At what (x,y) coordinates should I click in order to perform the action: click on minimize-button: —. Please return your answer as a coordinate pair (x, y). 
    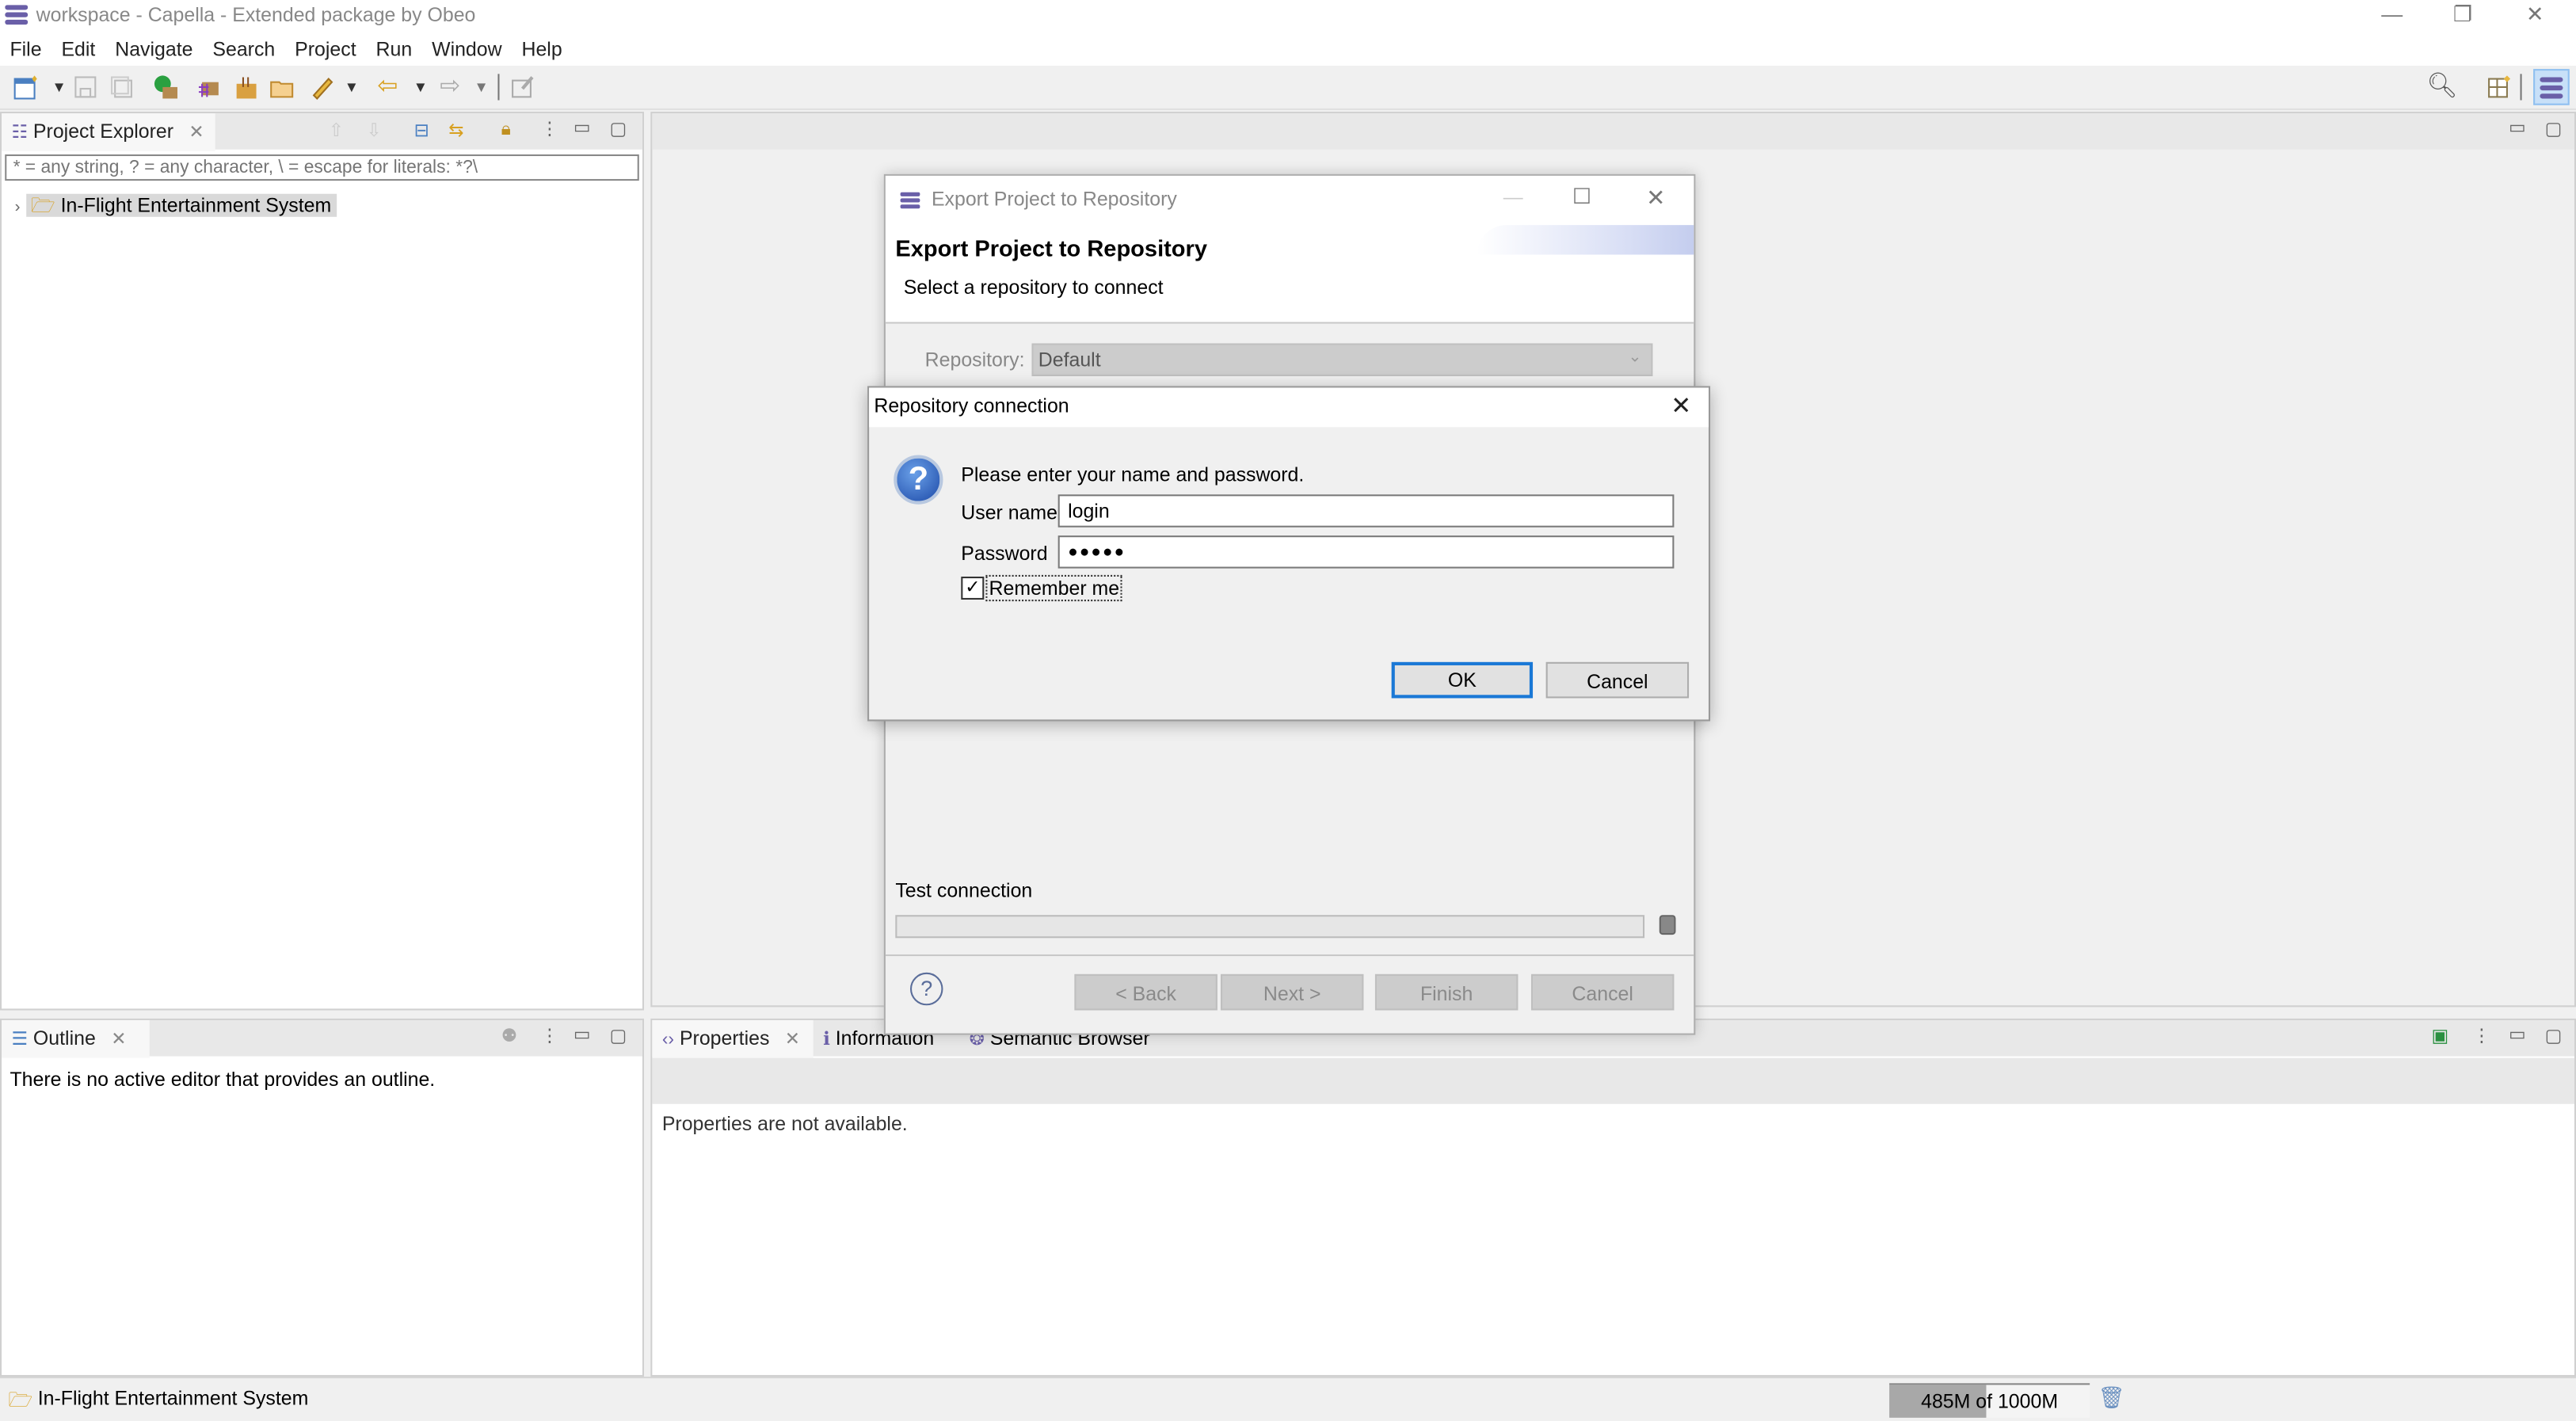
    Looking at the image, I should click on (2392, 15).